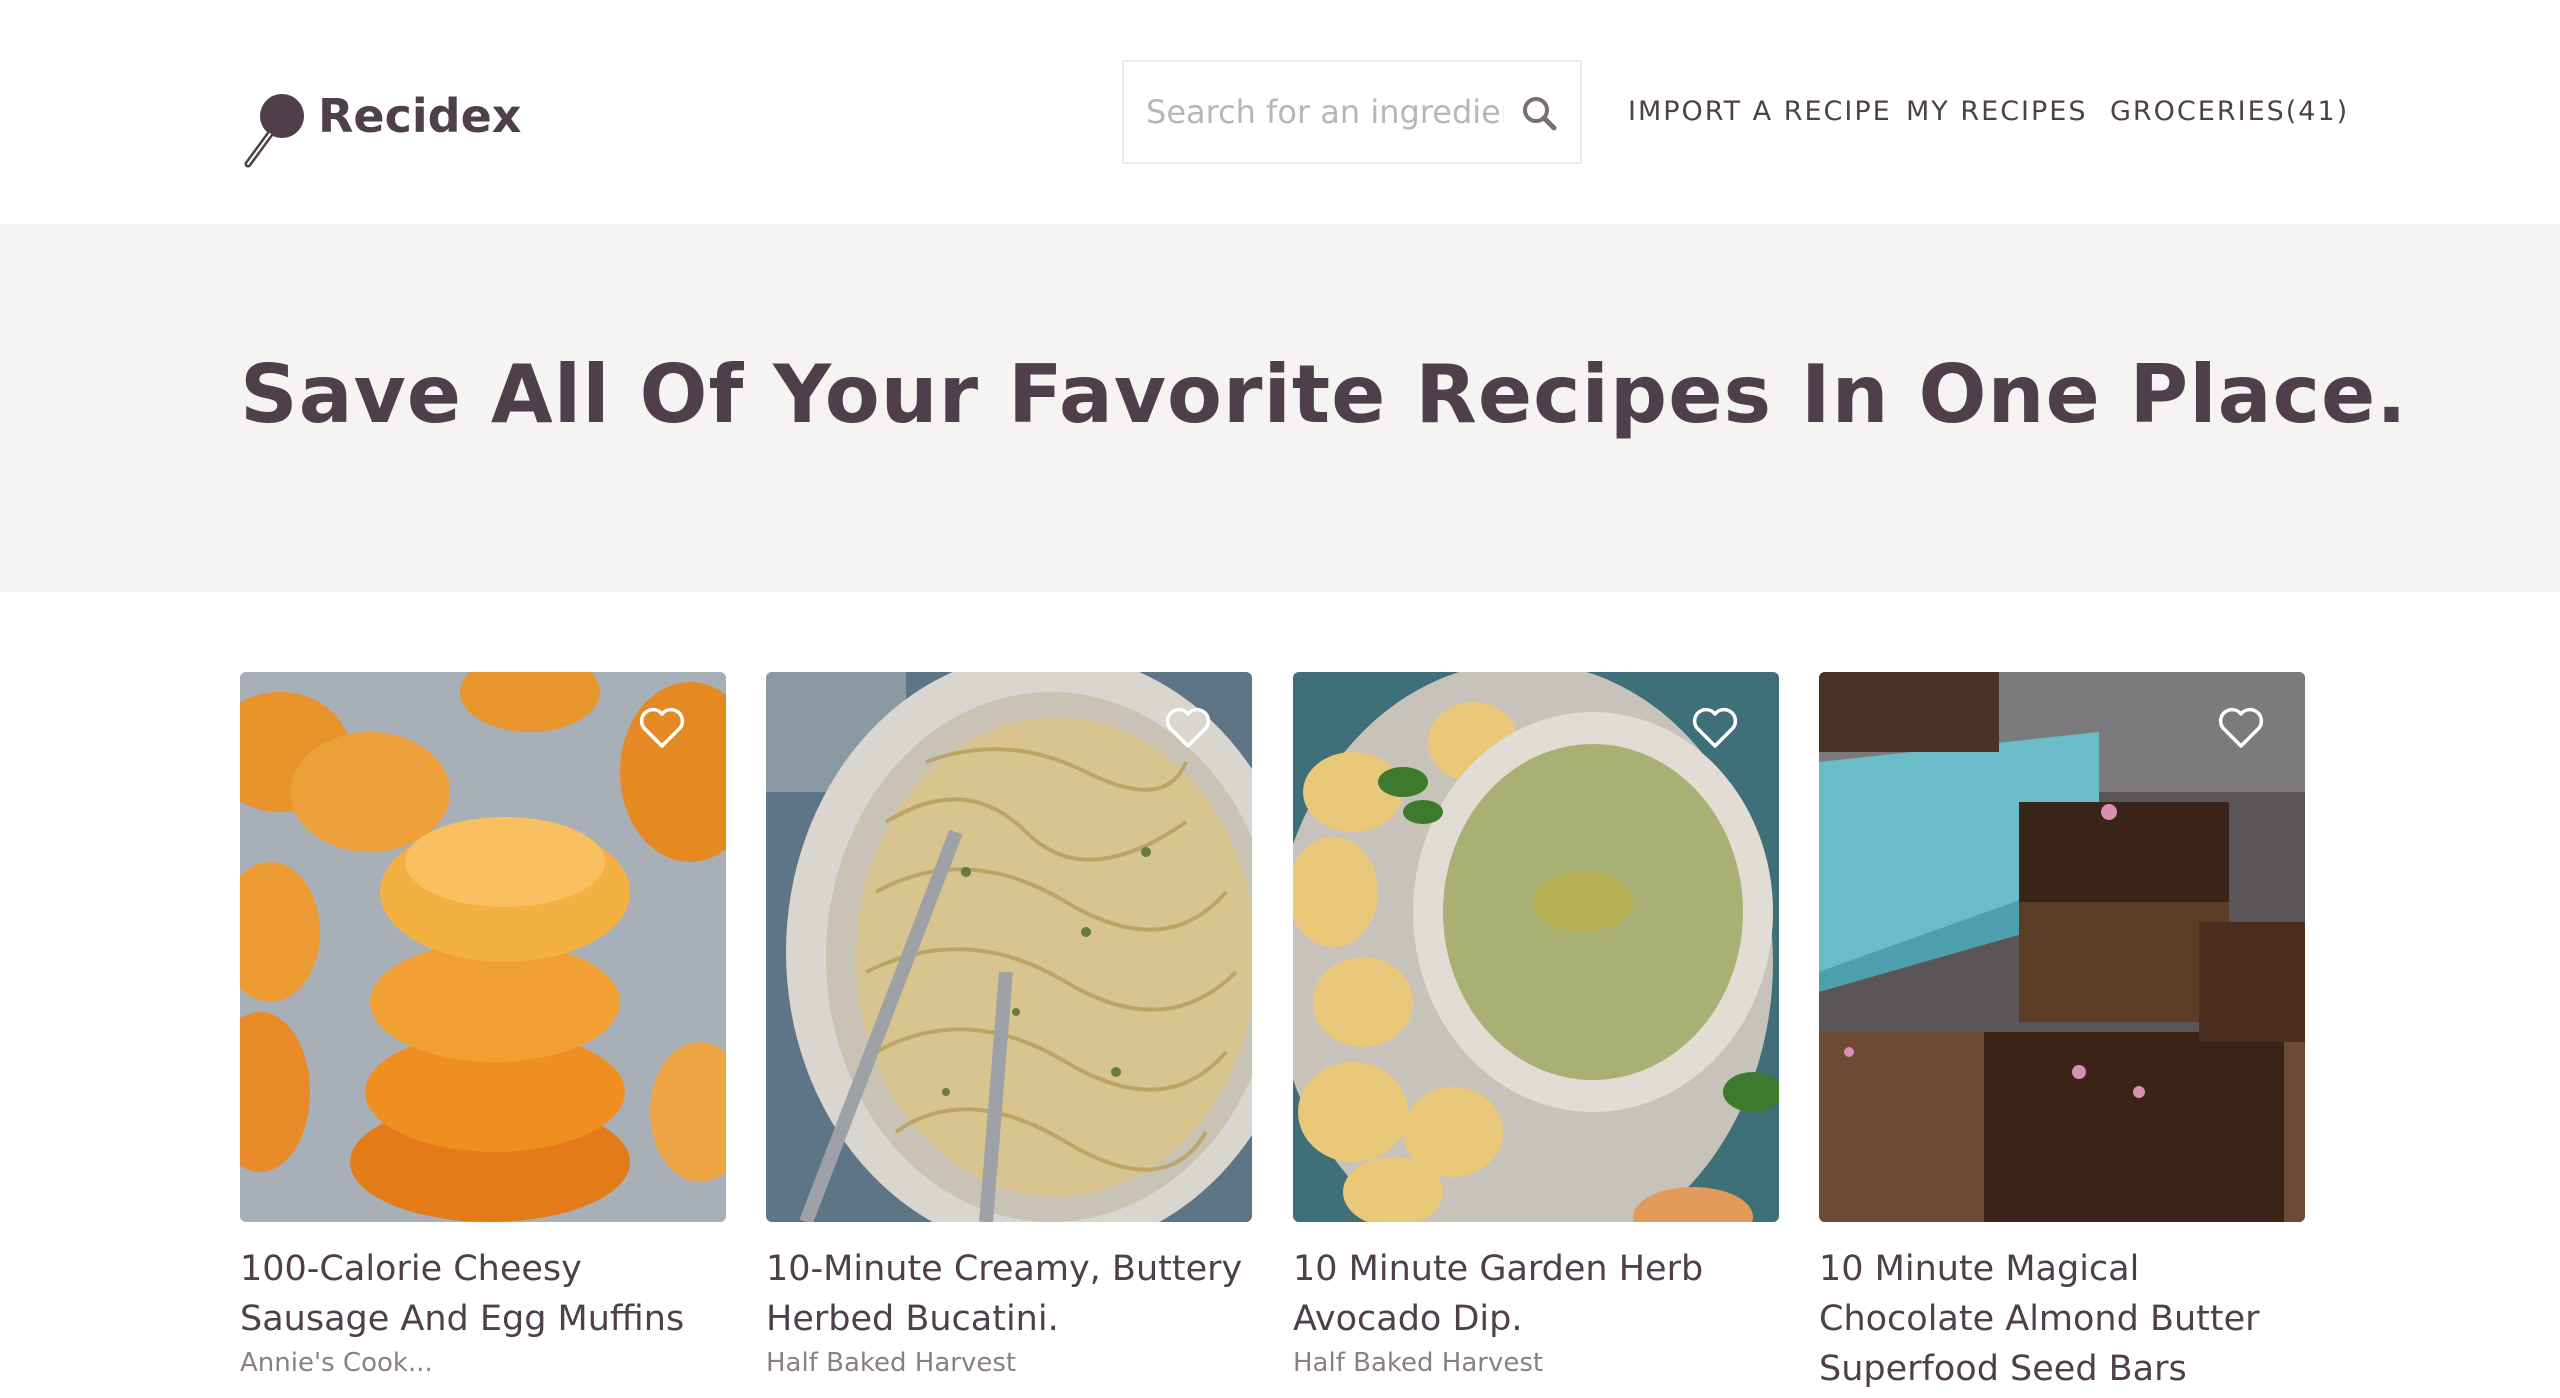 The image size is (2560, 1398). Describe the element at coordinates (2229, 111) in the screenshot. I see `nav-groceries: GROCERIES(41)` at that location.